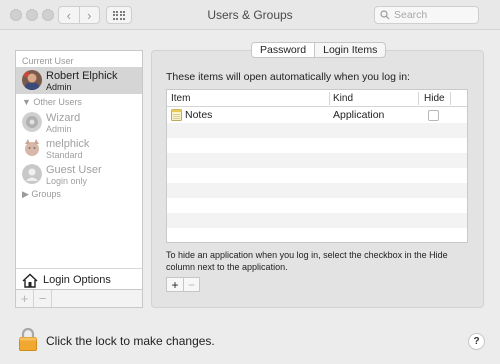  What do you see at coordinates (79, 268) in the screenshot?
I see `sidebar-divider` at bounding box center [79, 268].